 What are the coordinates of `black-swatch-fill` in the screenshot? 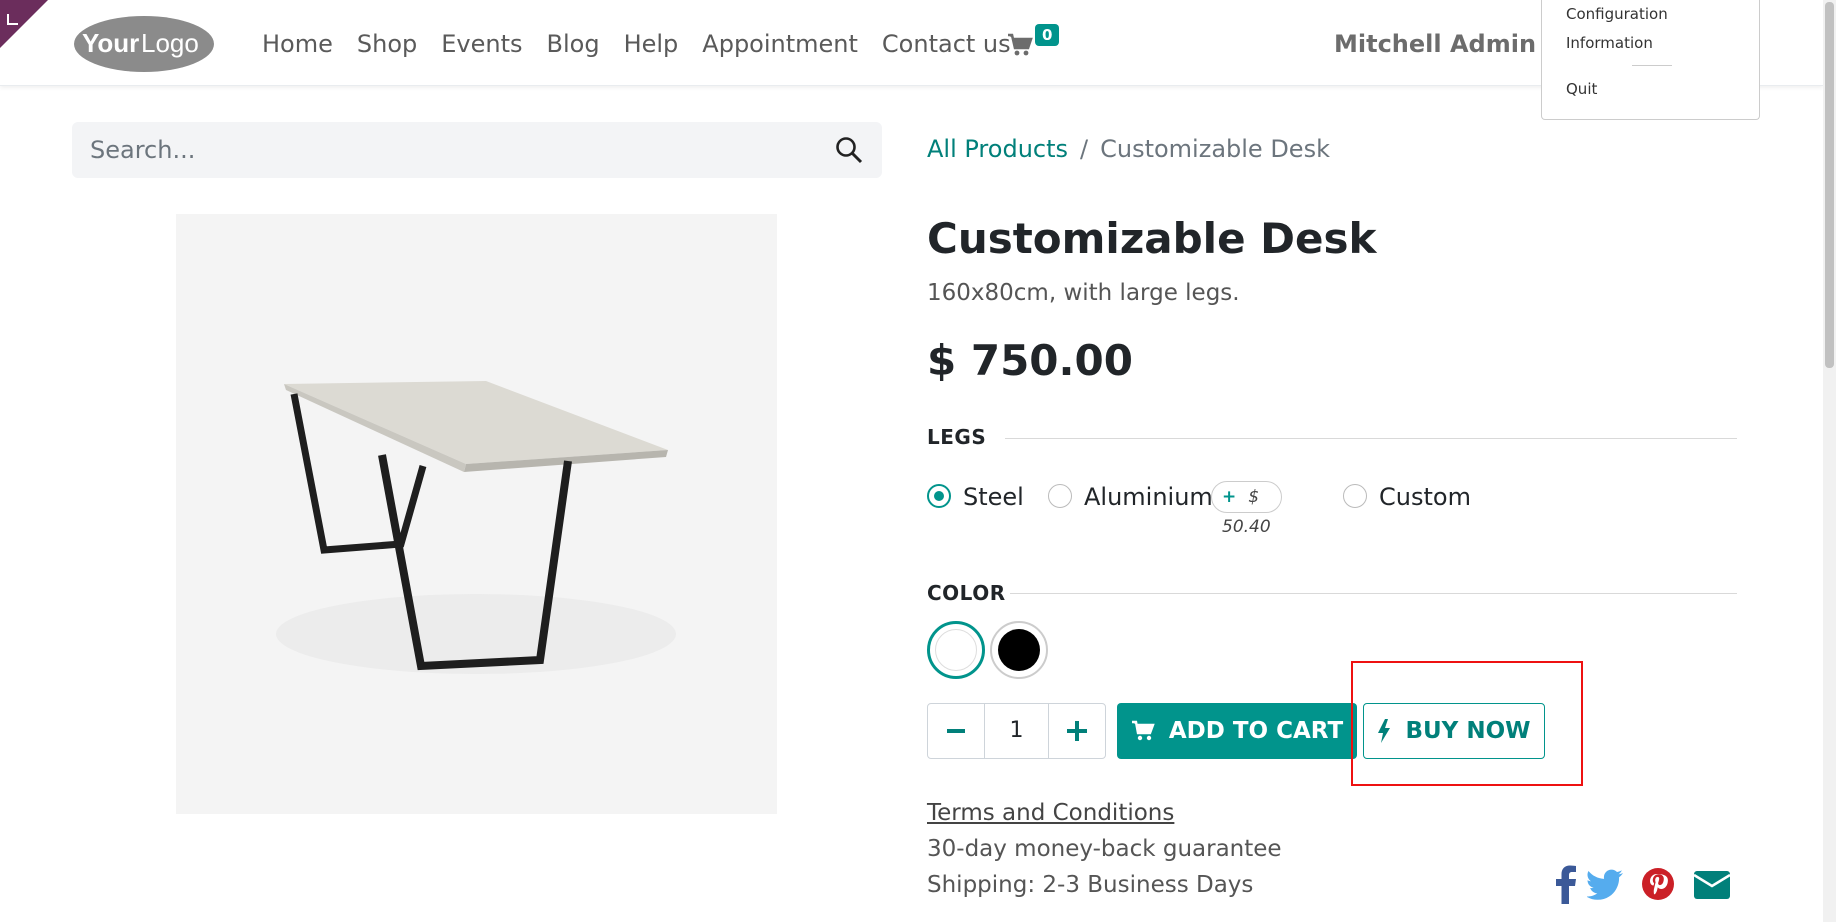 It's located at (1019, 650).